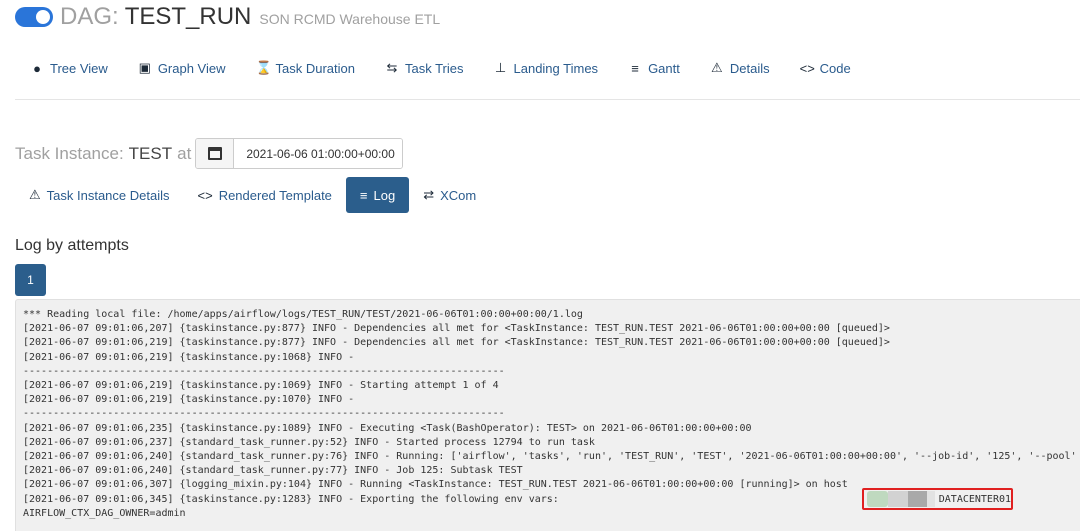  I want to click on tab-log: ≡ Log, so click(377, 195).